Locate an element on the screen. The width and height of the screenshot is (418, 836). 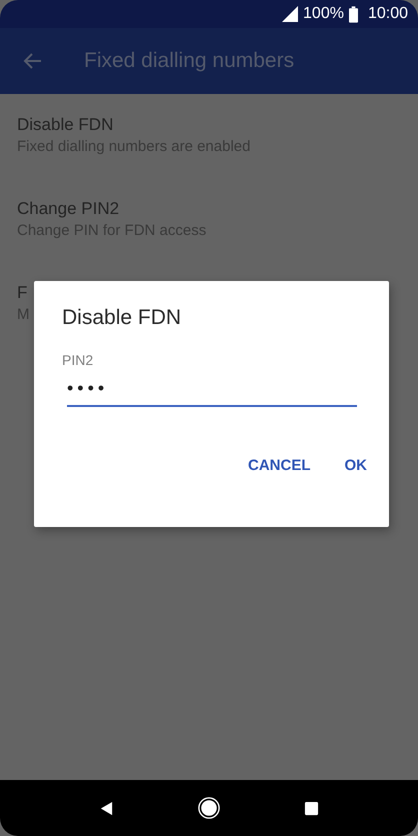
pin-input-field: •••• is located at coordinates (212, 392).